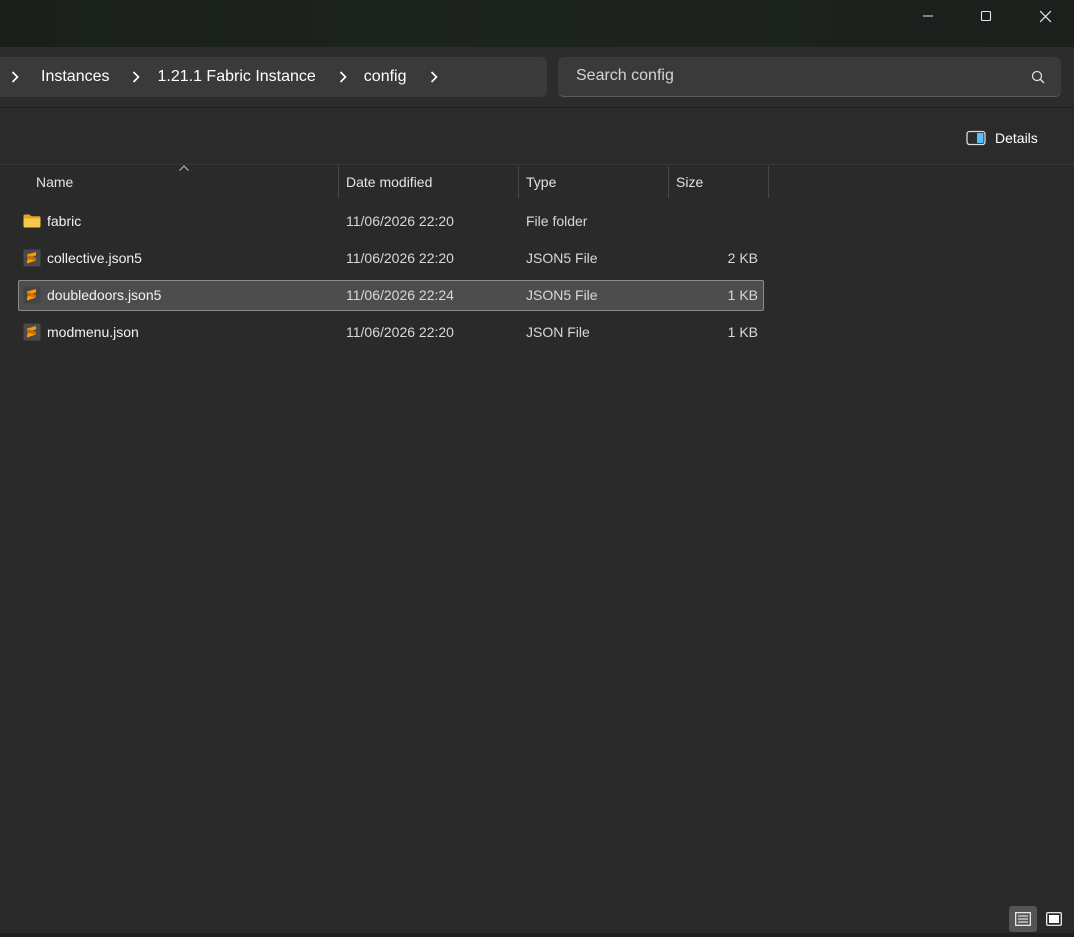 The width and height of the screenshot is (1074, 937). I want to click on sort-ascending-icon, so click(184, 168).